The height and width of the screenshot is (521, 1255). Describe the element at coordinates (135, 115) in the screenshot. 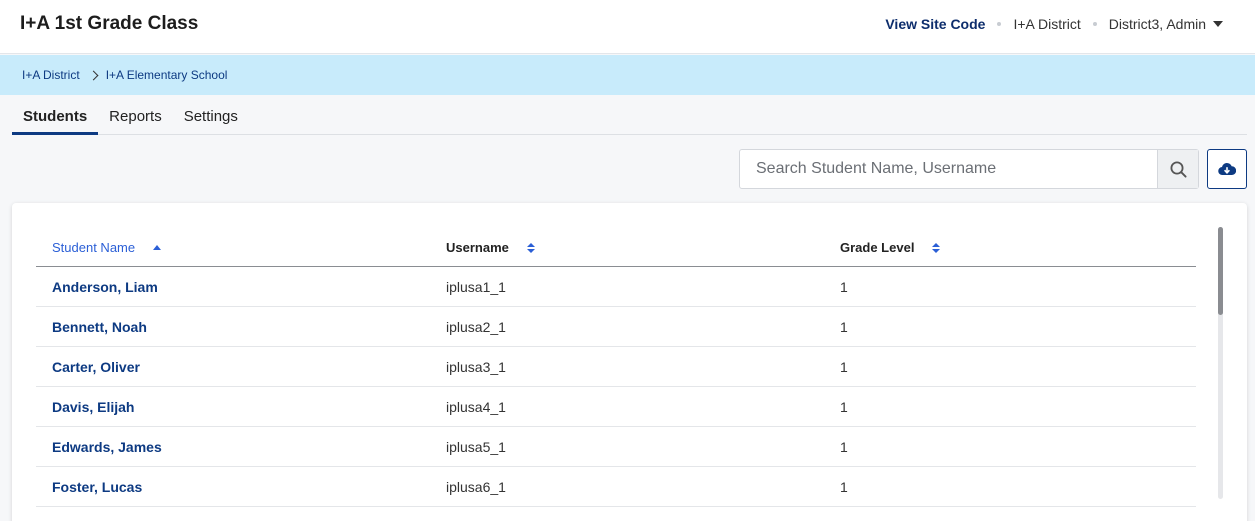

I see `tab-reports: Reports` at that location.